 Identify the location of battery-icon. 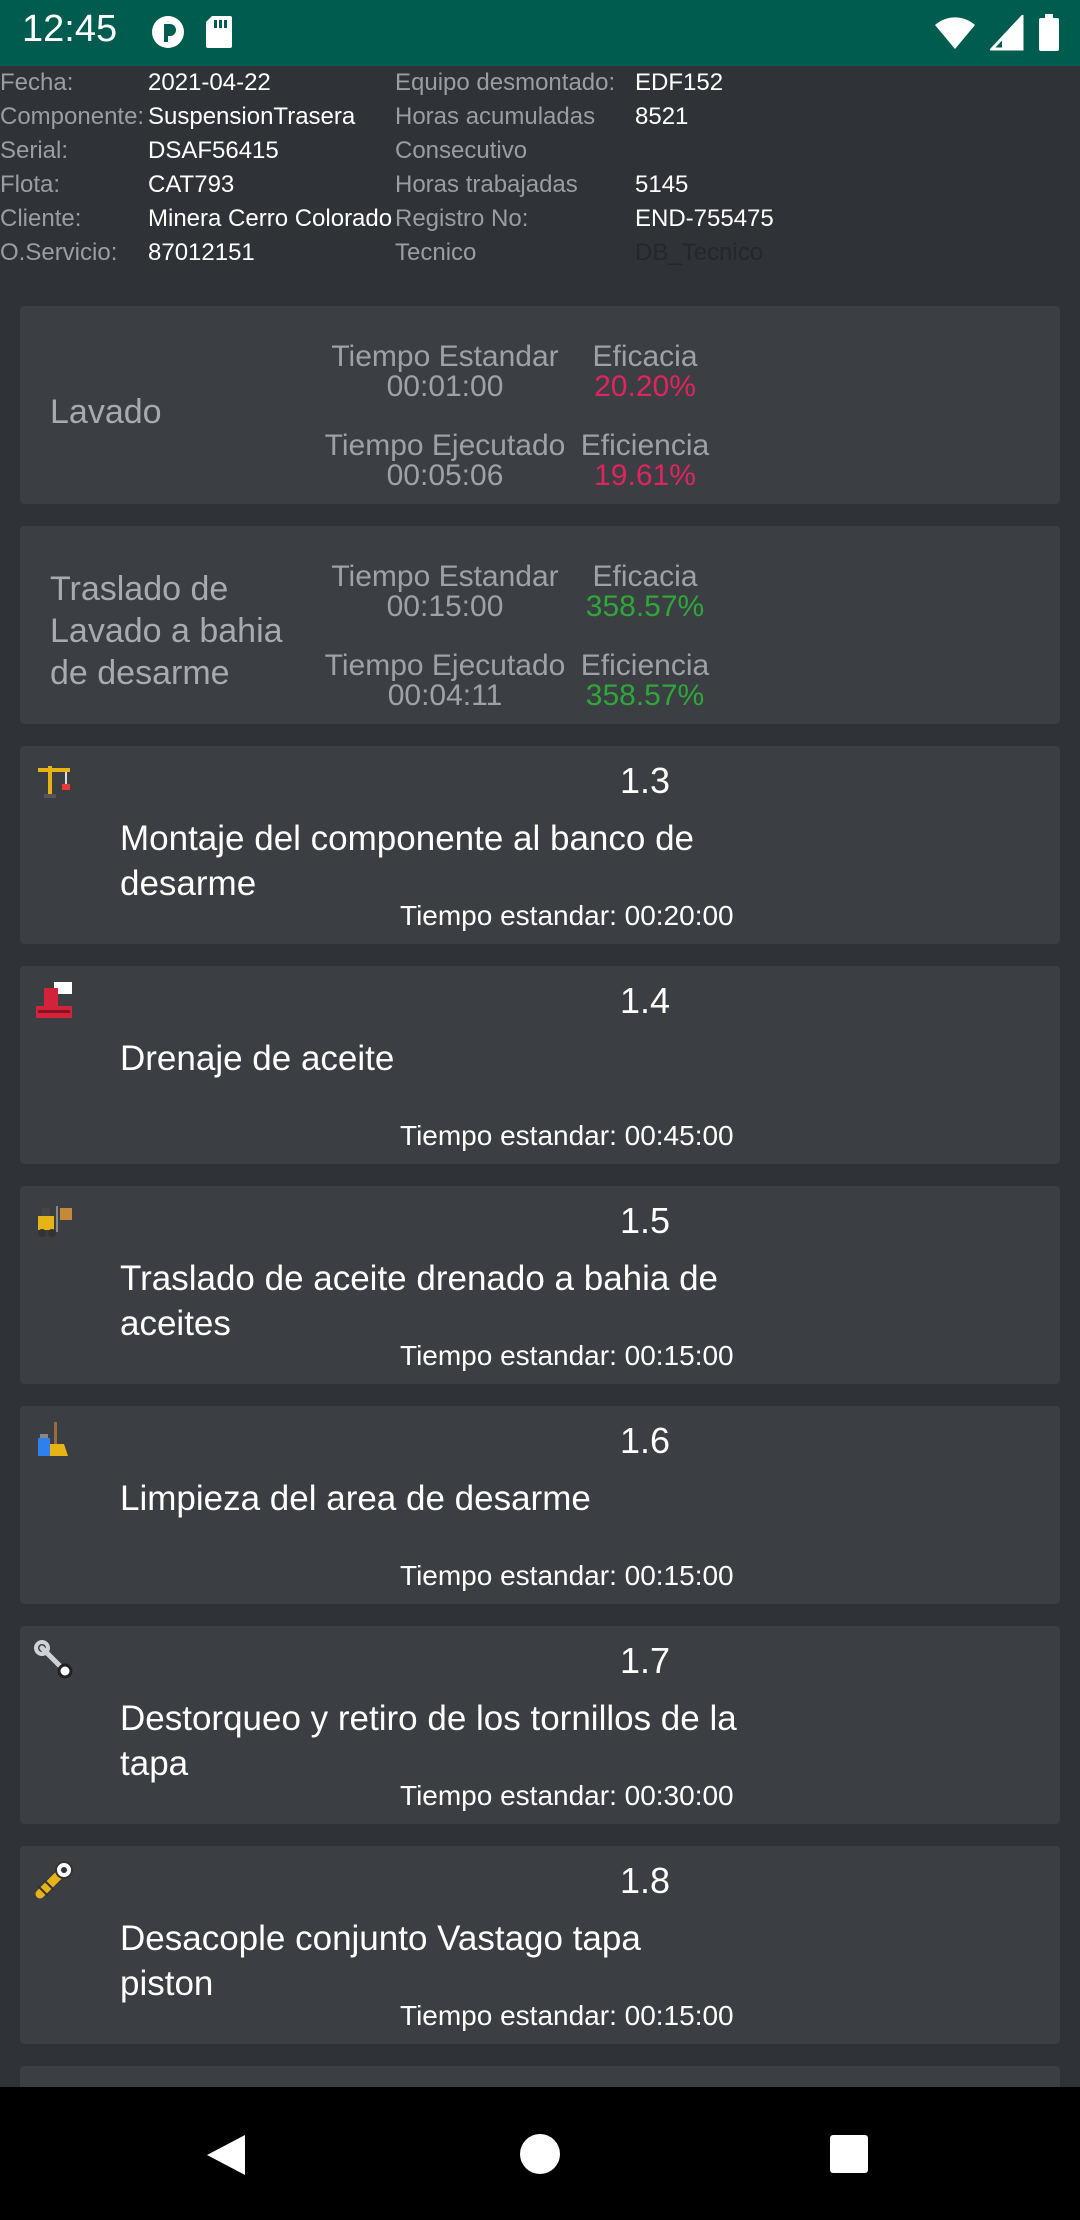
(1049, 32).